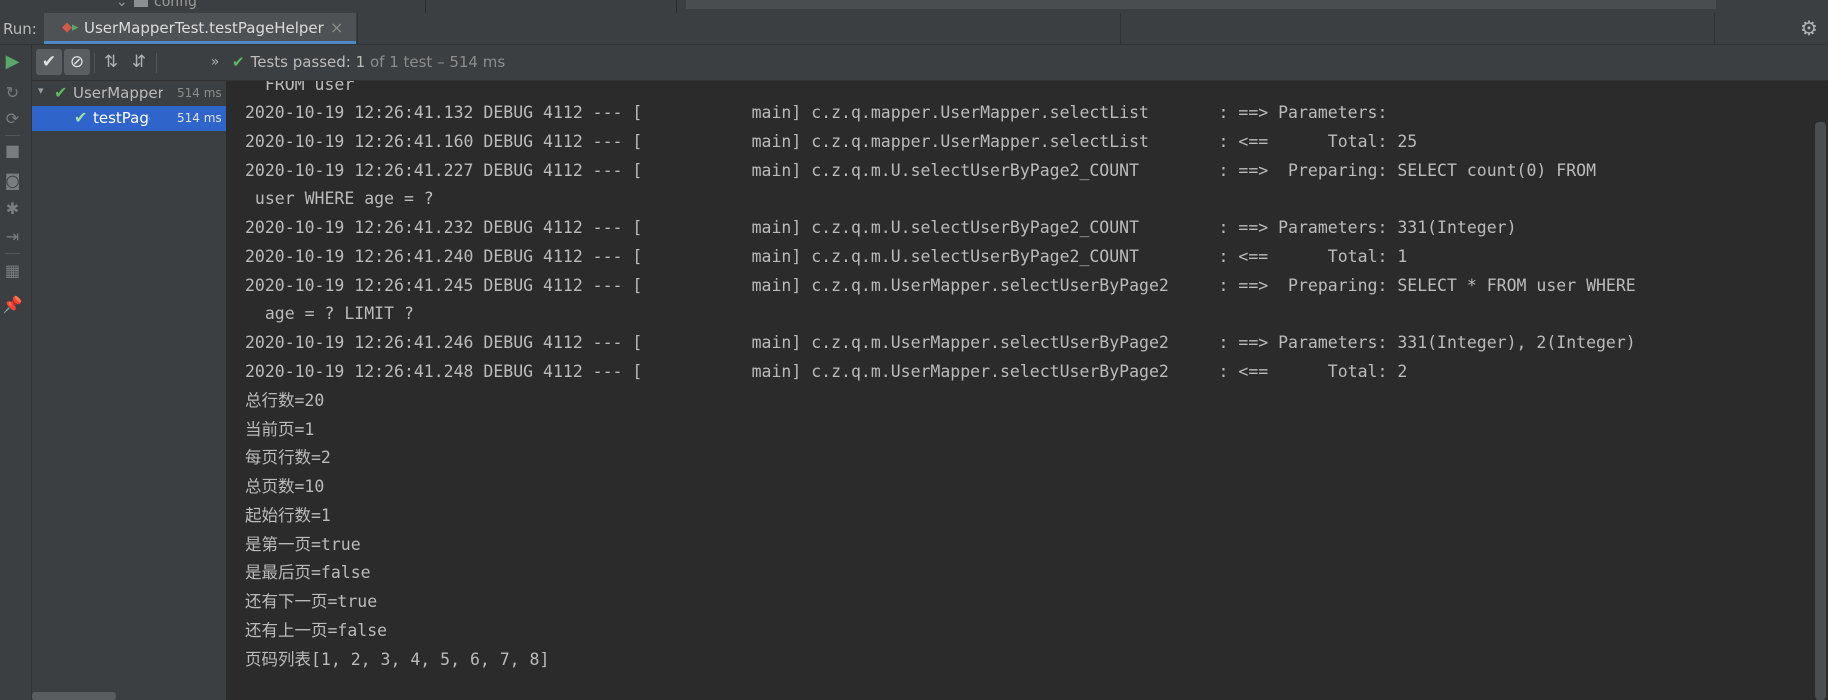 This screenshot has width=1828, height=700. I want to click on console-line: user WHERE age = ?, so click(339, 198).